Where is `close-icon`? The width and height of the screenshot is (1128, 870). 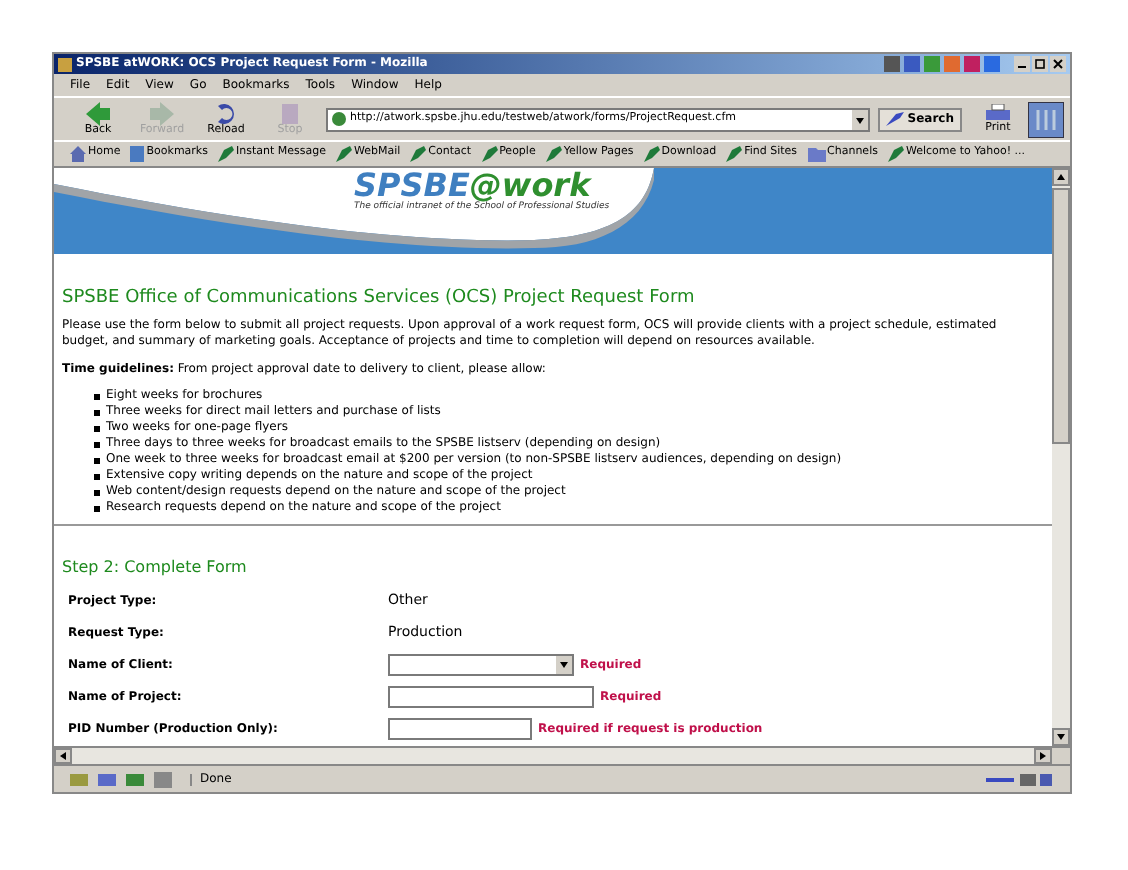 close-icon is located at coordinates (1058, 64).